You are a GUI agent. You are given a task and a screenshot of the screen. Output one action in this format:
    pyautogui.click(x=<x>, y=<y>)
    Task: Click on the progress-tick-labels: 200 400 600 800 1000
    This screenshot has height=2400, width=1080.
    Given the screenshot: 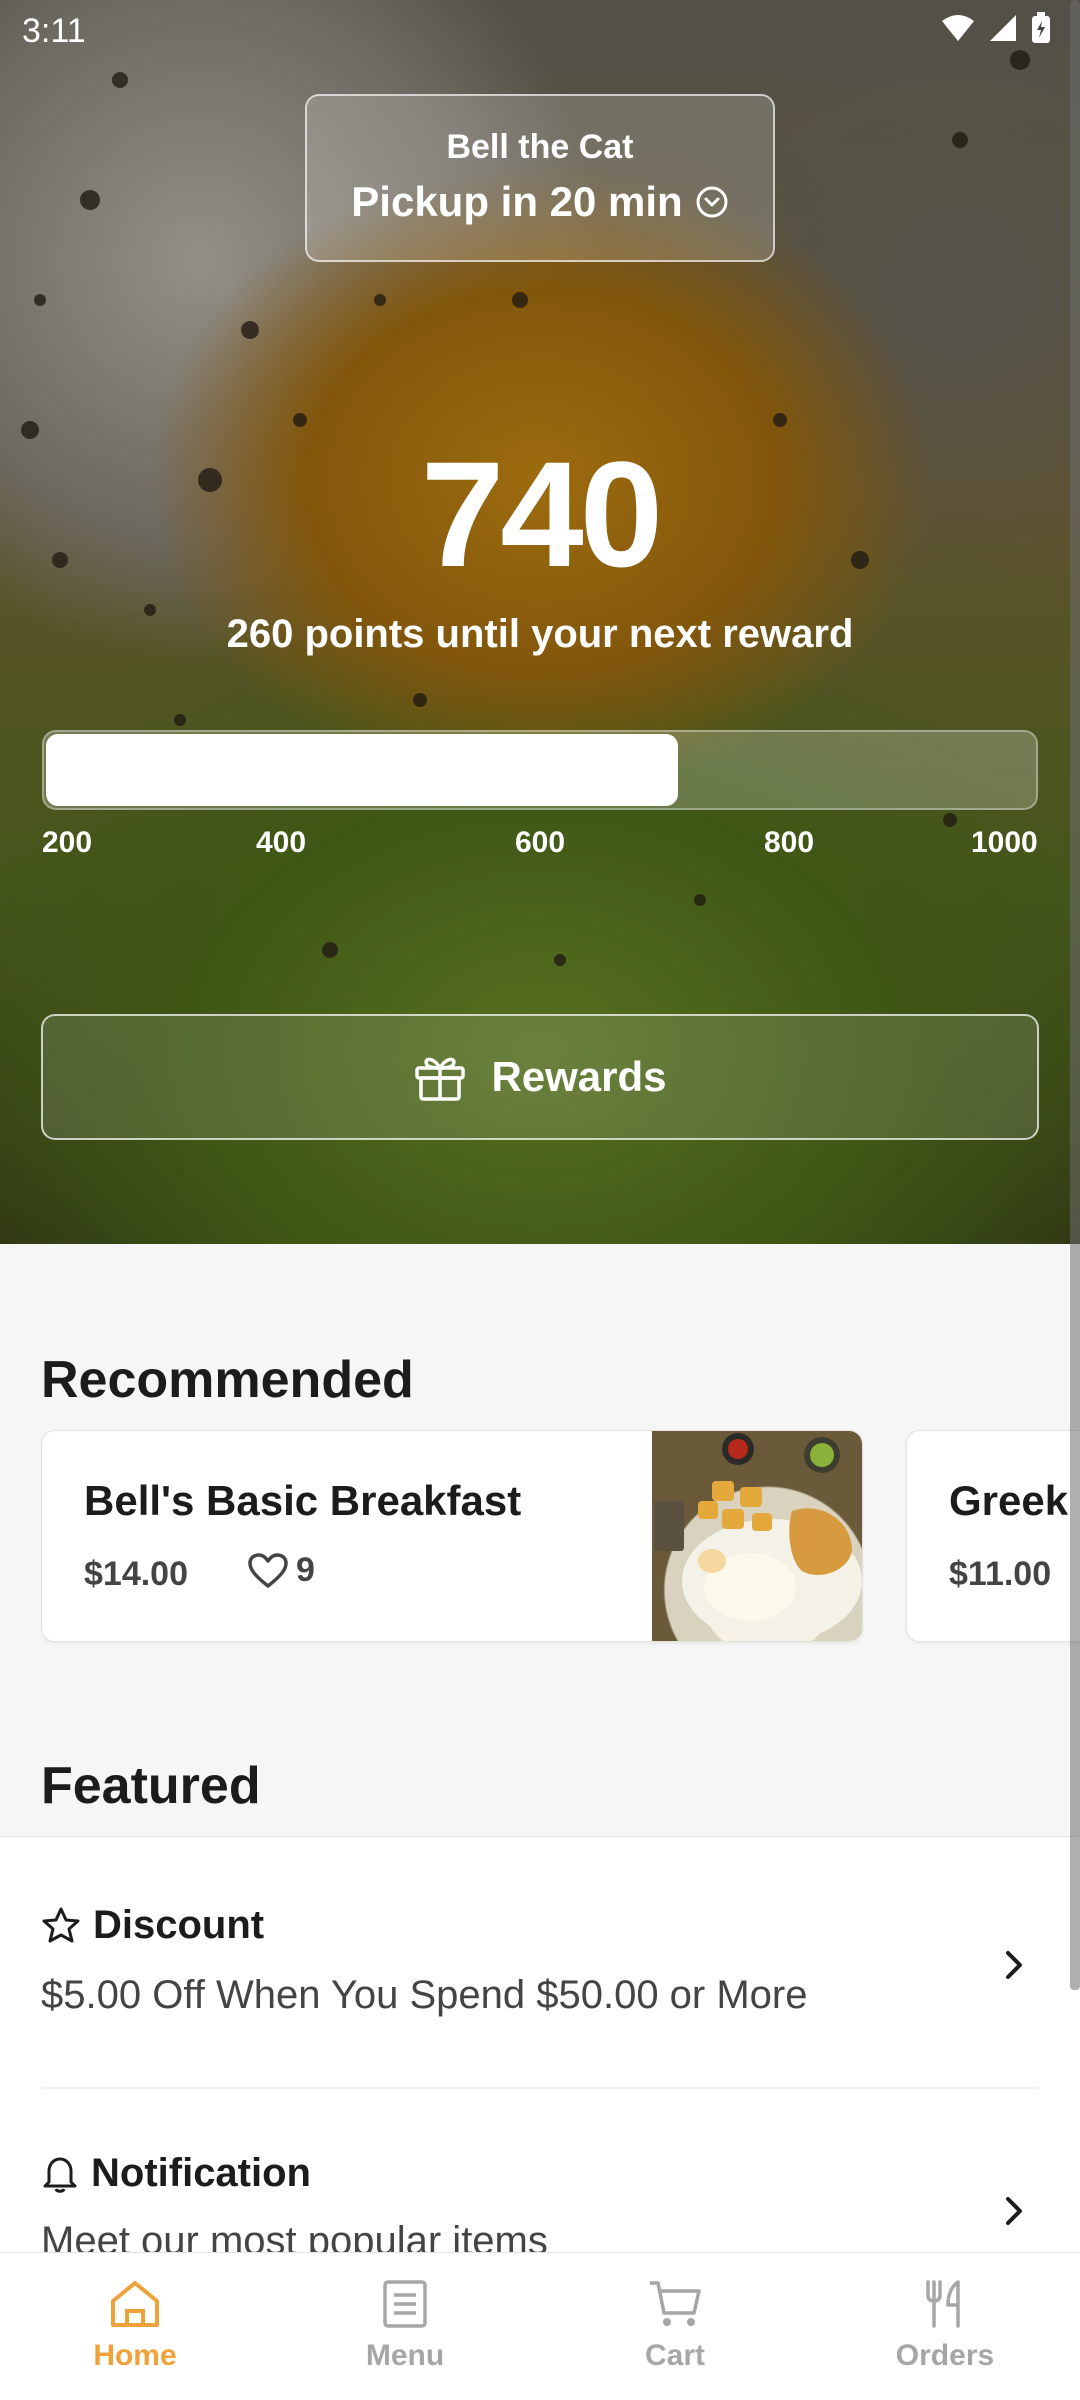 What is the action you would take?
    pyautogui.click(x=540, y=846)
    